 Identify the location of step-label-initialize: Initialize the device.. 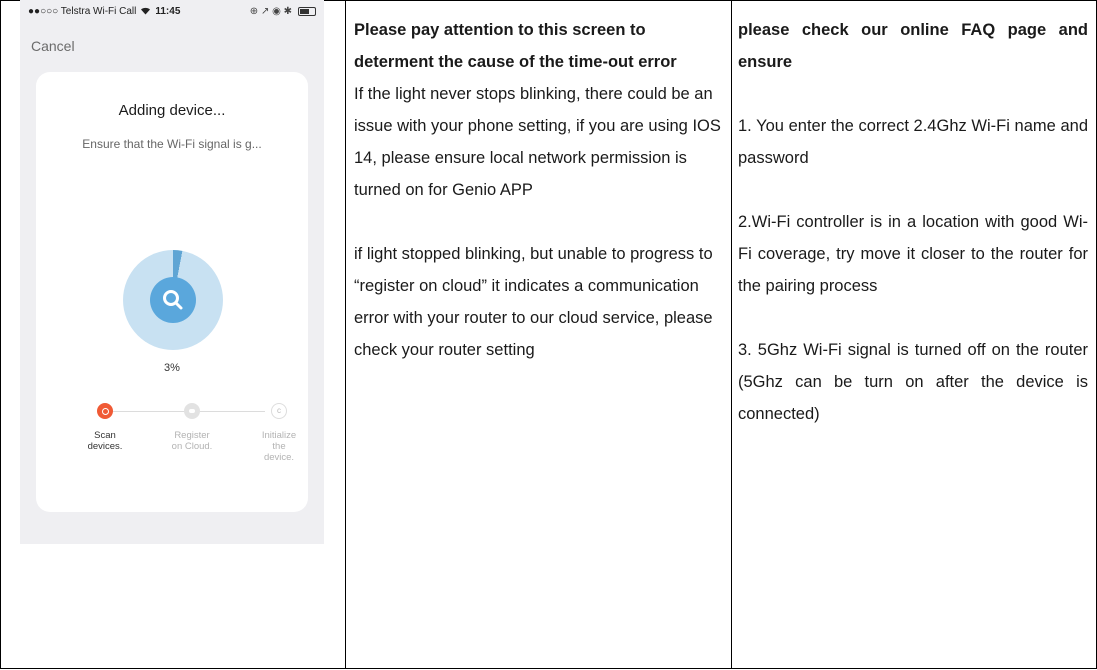
(279, 446).